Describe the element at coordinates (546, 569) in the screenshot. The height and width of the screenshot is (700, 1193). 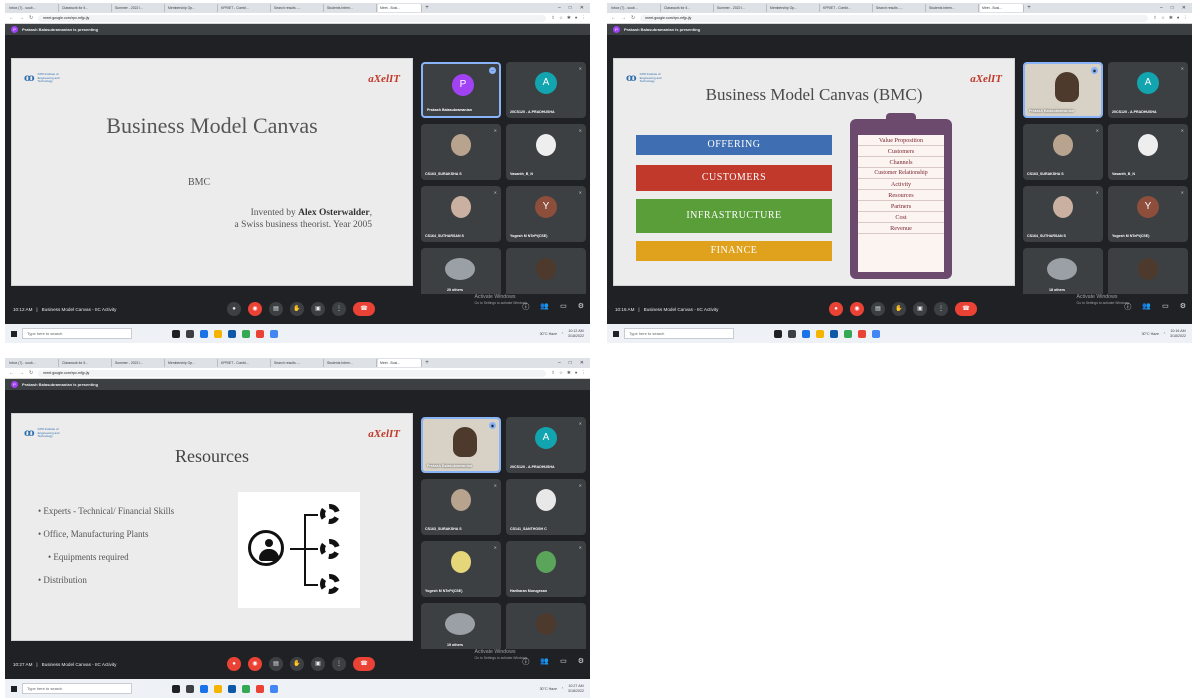
I see `participant-tile: ✕ Hariharan Murugesan` at that location.